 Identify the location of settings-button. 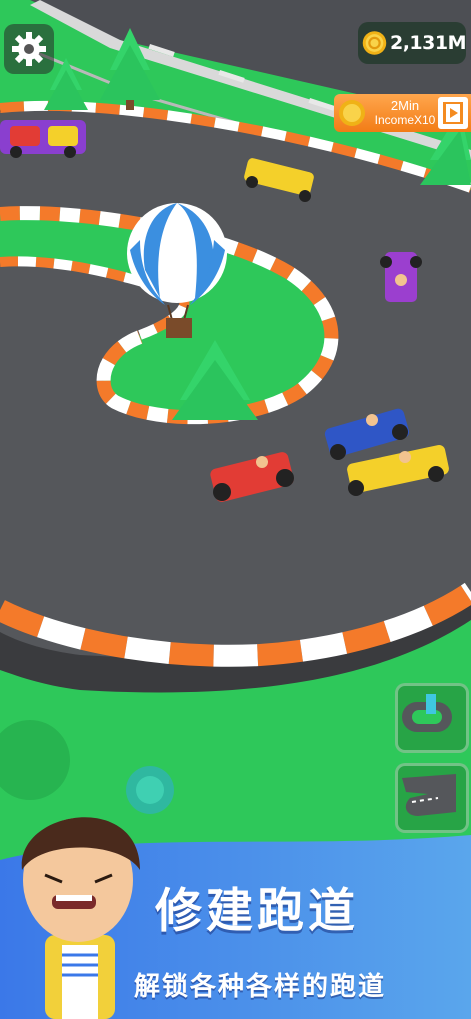
(29, 49).